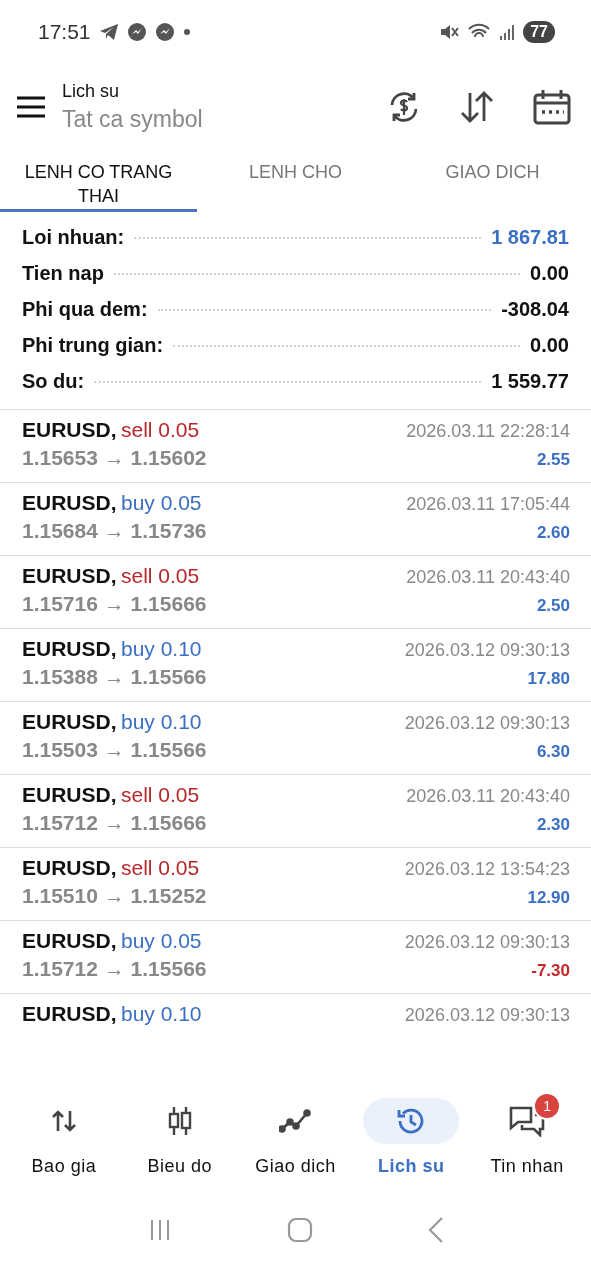 Image resolution: width=591 pixels, height=1280 pixels. Describe the element at coordinates (31, 107) in the screenshot. I see `menu-icon` at that location.